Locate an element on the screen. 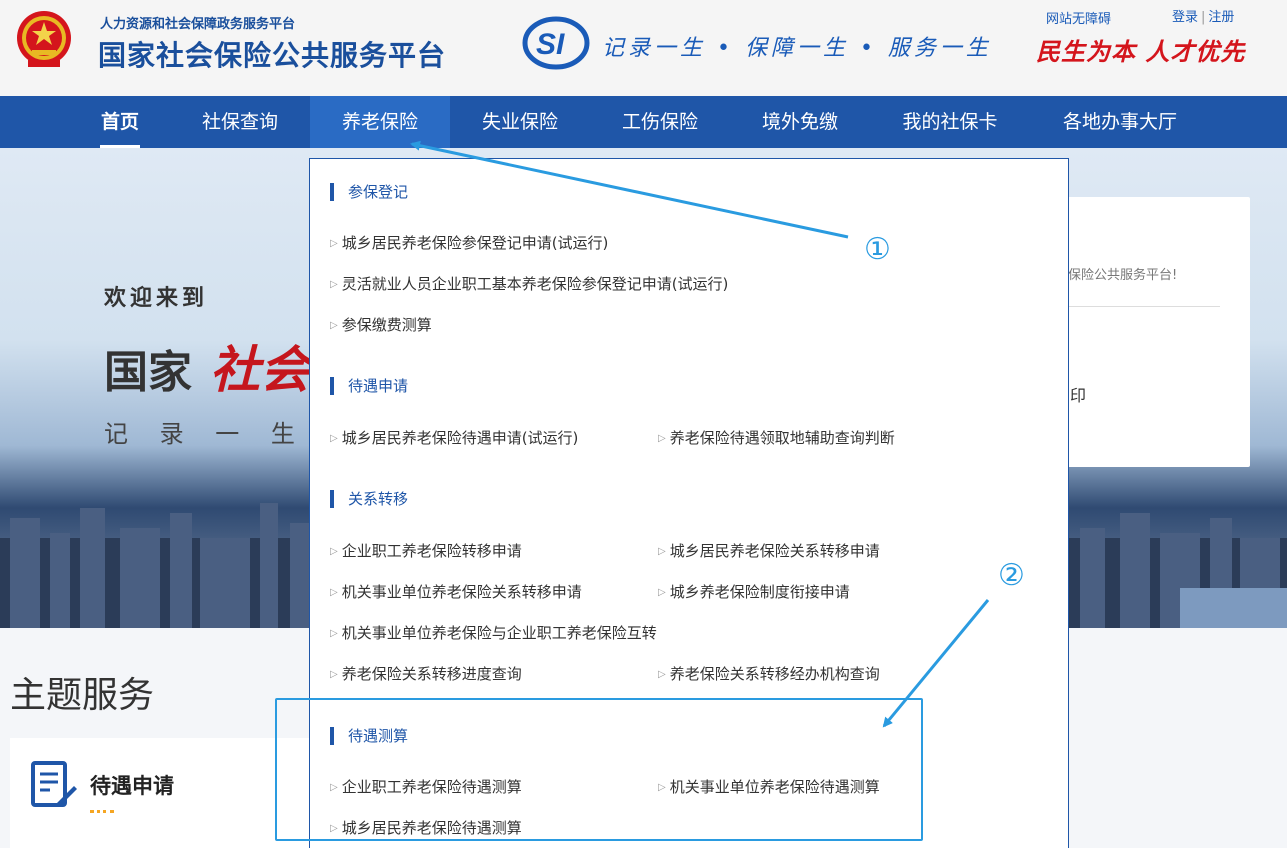  service-label: 待遇申请 is located at coordinates (132, 785).